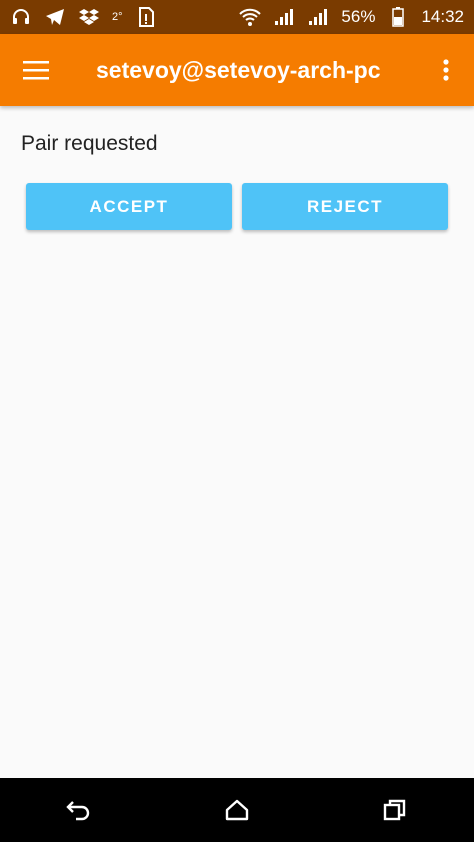 The height and width of the screenshot is (842, 474). I want to click on back-icon, so click(78, 811).